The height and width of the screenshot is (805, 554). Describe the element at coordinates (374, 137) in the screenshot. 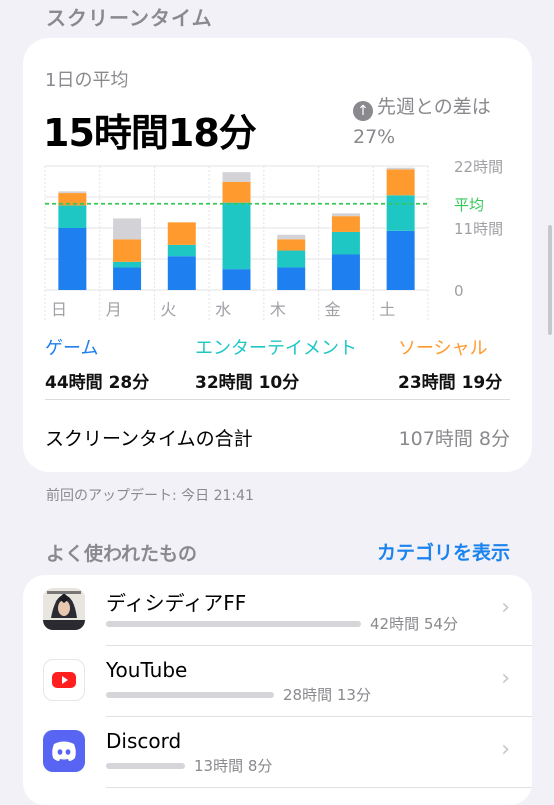

I see `weekly-diff-value: 27%` at that location.